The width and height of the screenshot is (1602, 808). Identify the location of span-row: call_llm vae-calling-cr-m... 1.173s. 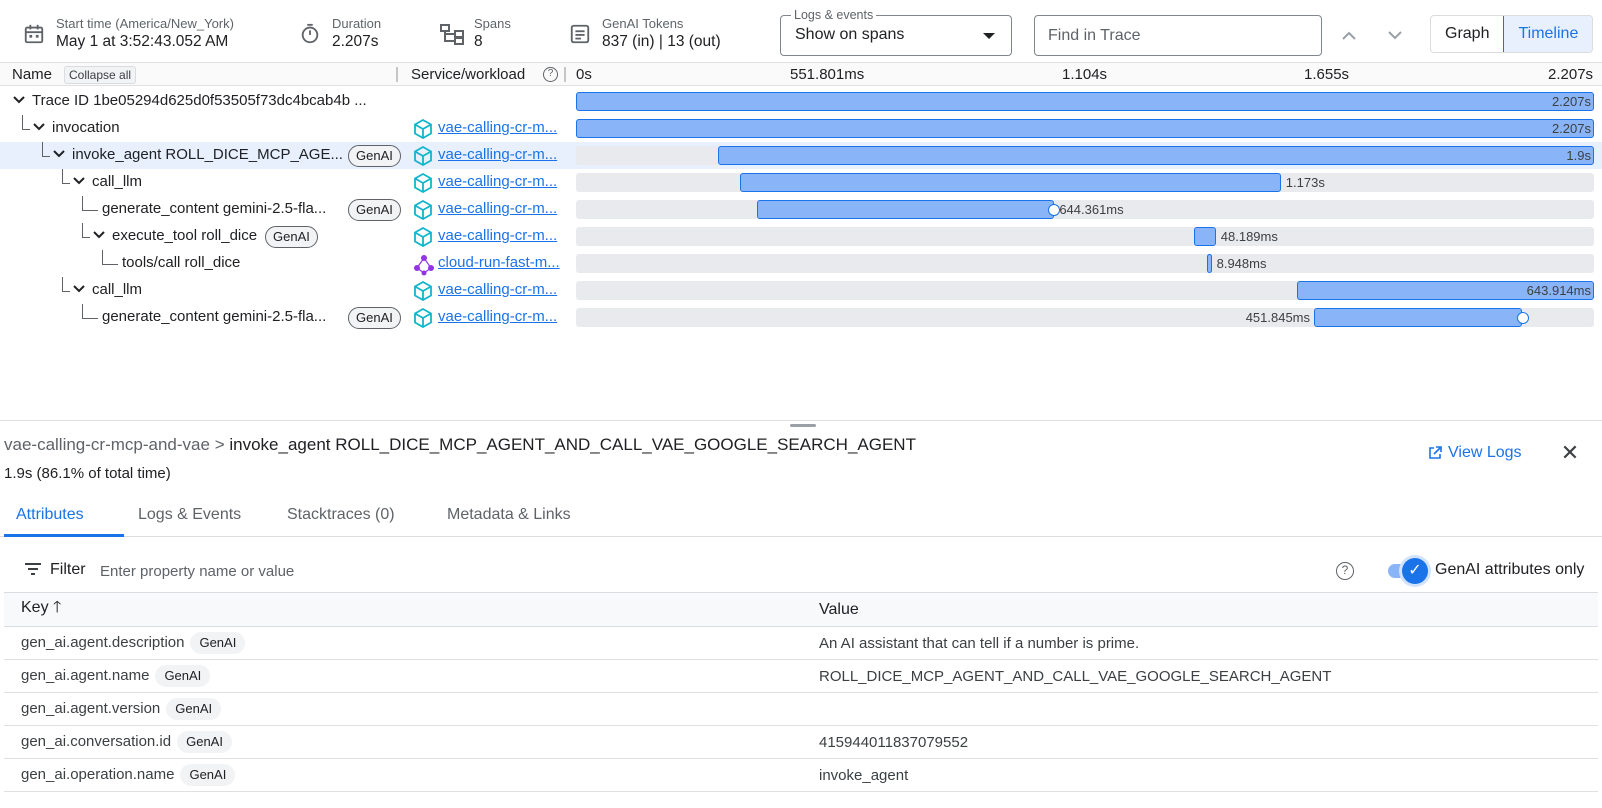
(801, 182).